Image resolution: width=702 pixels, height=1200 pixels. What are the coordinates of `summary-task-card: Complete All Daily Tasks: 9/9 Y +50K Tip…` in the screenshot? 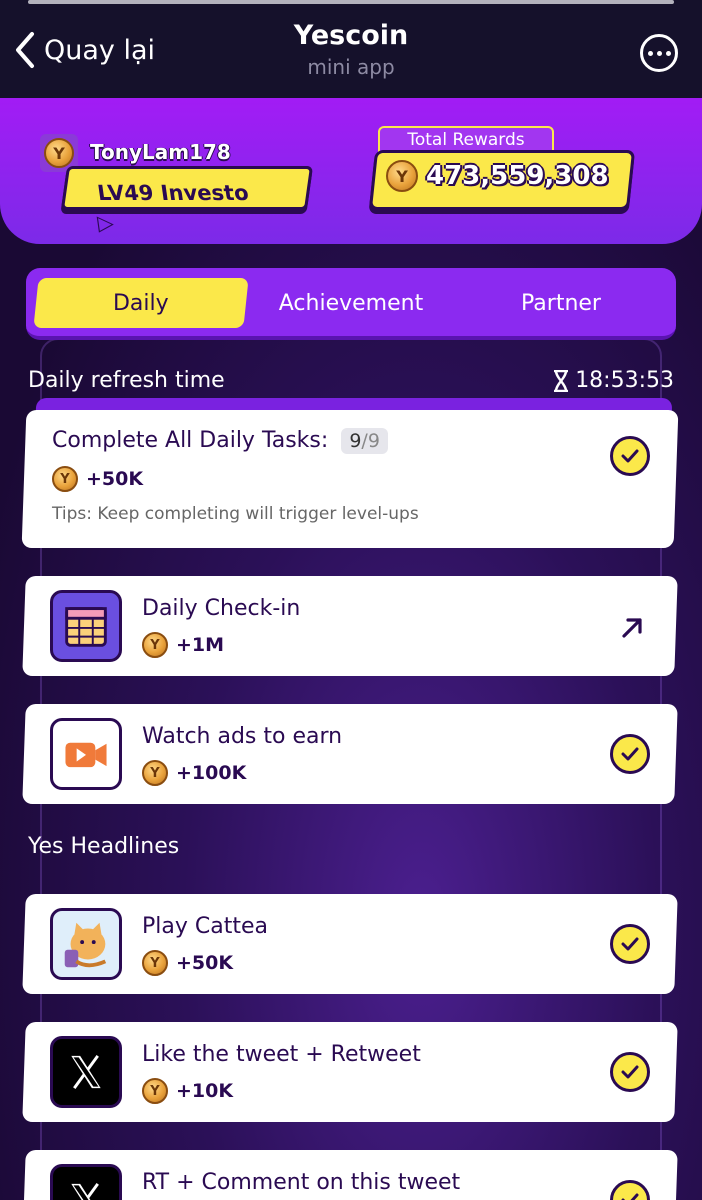 It's located at (350, 479).